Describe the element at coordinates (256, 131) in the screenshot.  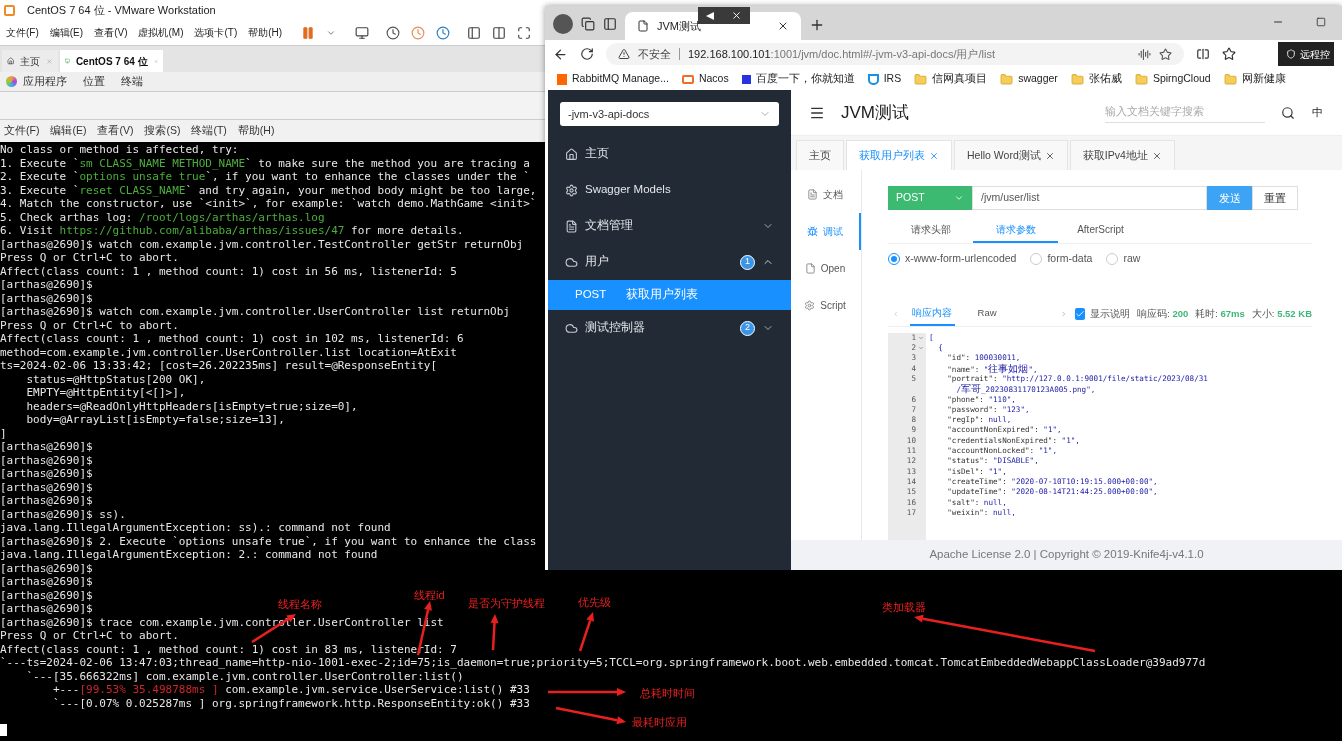
I see `terminal-menu-item: 帮助(H)` at that location.